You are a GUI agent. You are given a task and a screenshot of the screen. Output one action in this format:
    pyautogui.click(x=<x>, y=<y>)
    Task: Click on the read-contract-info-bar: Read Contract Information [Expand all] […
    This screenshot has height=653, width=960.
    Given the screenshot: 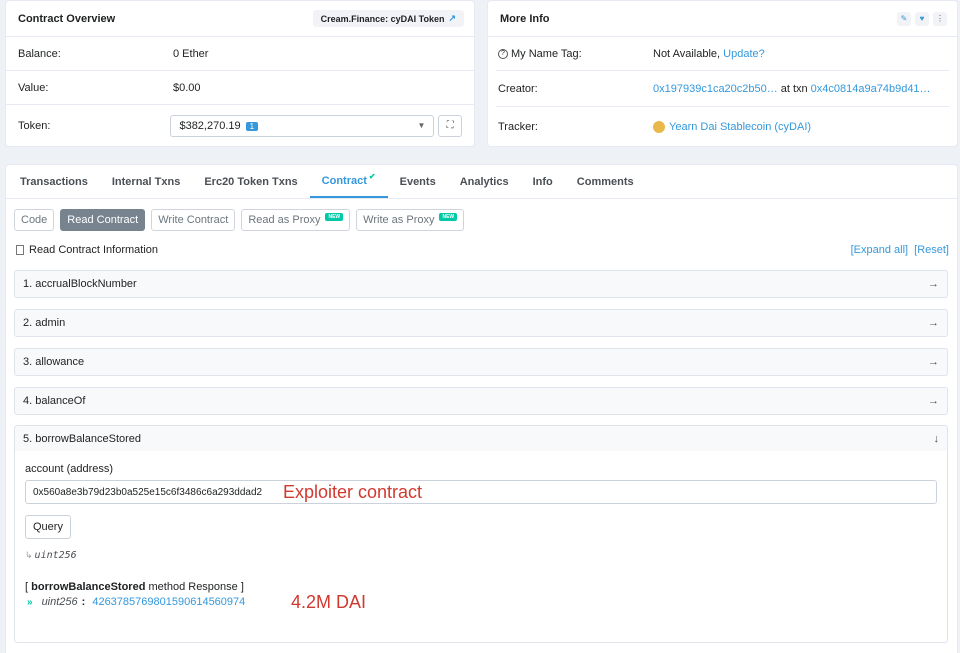 What is the action you would take?
    pyautogui.click(x=482, y=250)
    